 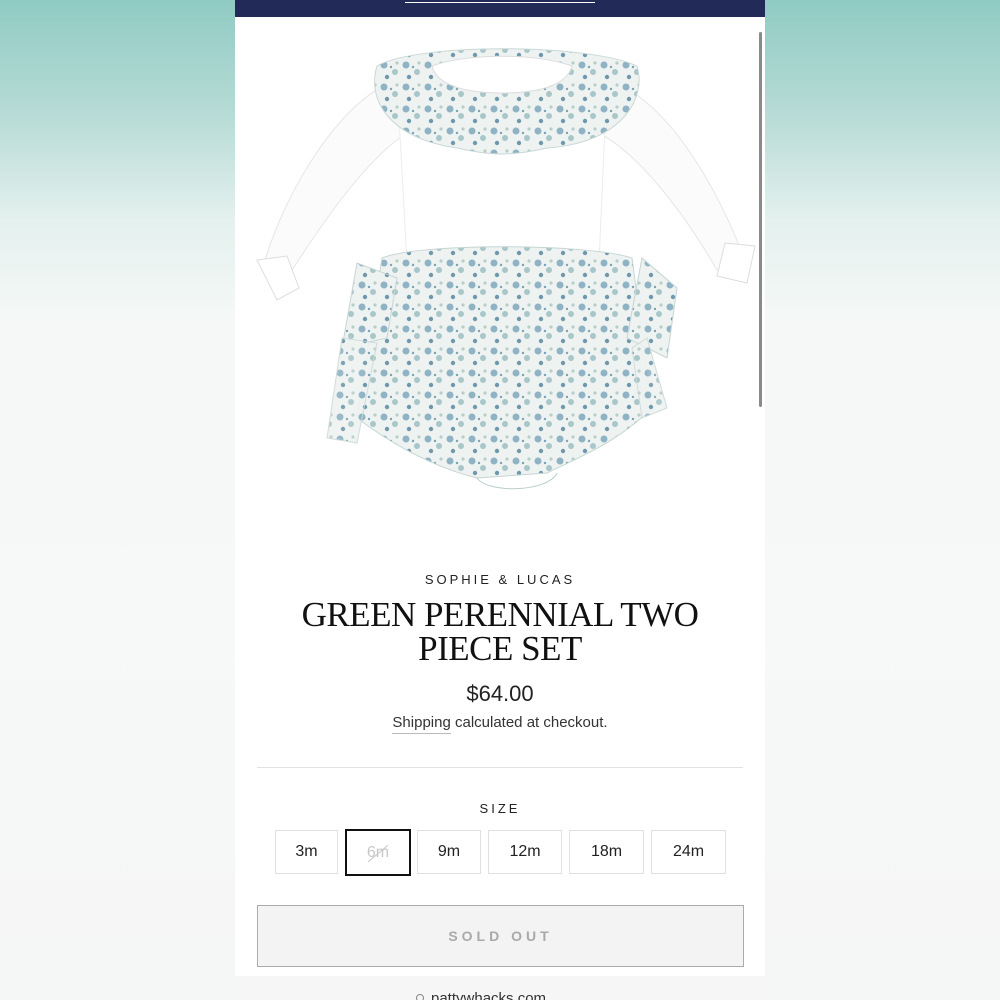 What do you see at coordinates (500, 936) in the screenshot?
I see `sold-out-button: SOLD OUT` at bounding box center [500, 936].